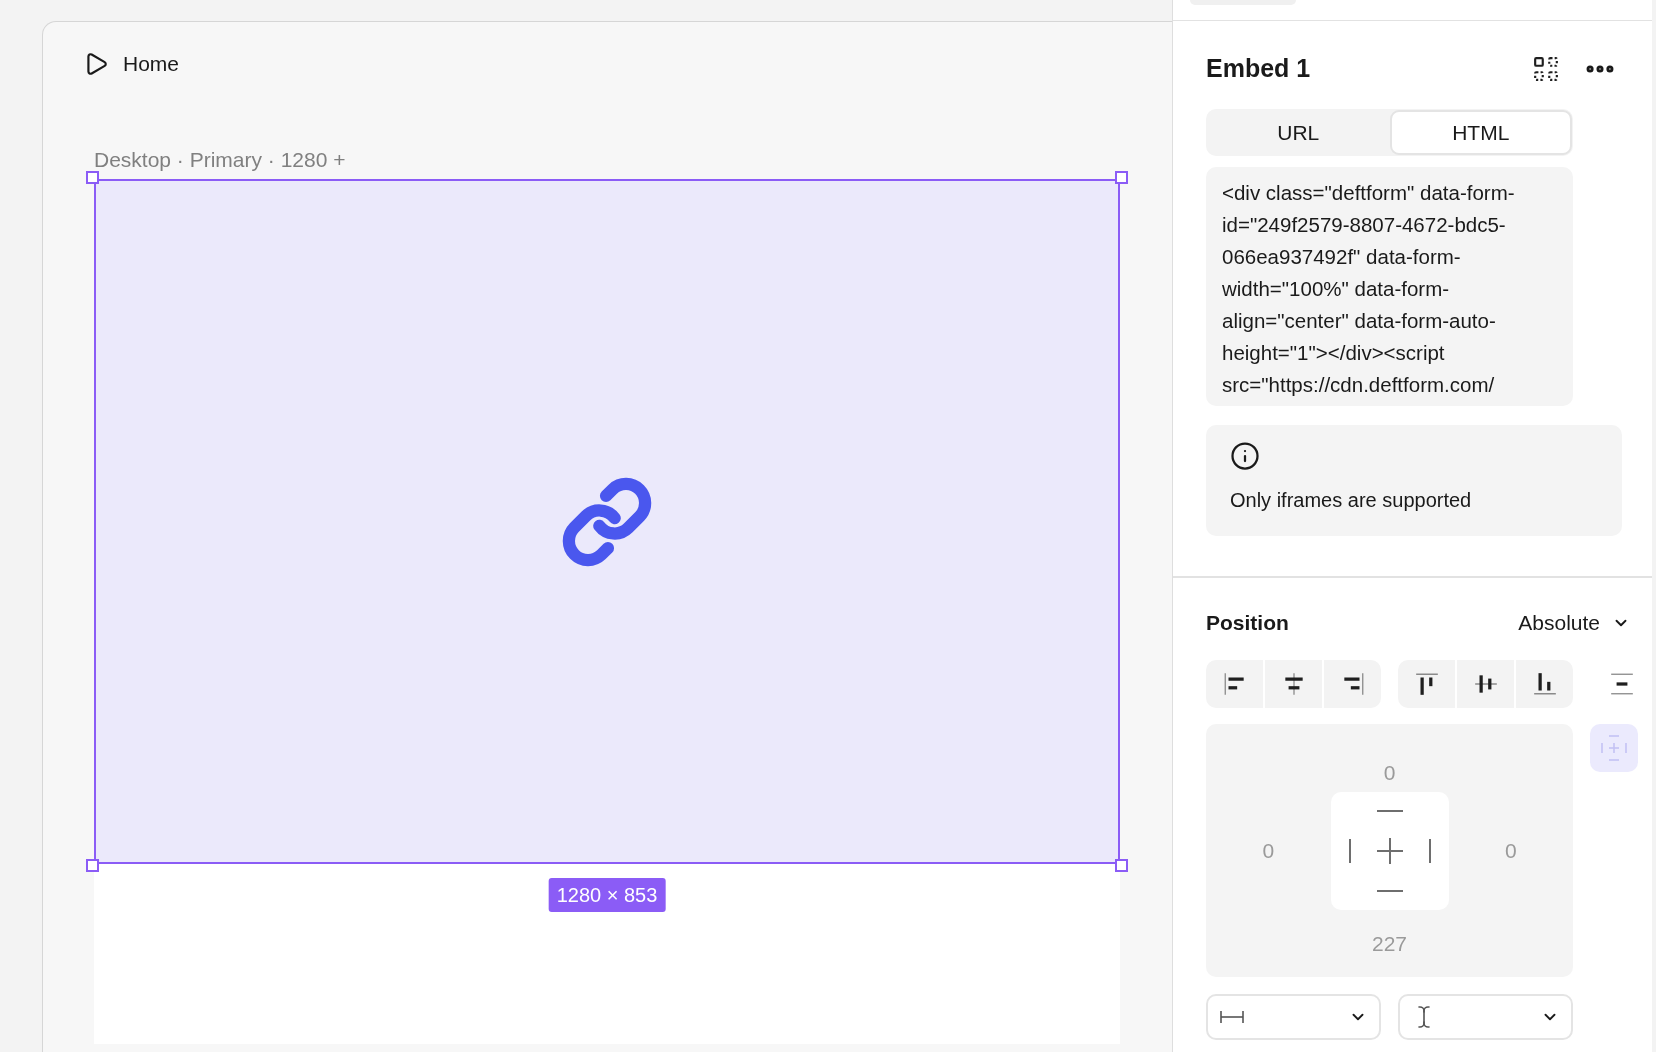 This screenshot has width=1656, height=1052. I want to click on notice-text: Only iframes are supported, so click(1351, 500).